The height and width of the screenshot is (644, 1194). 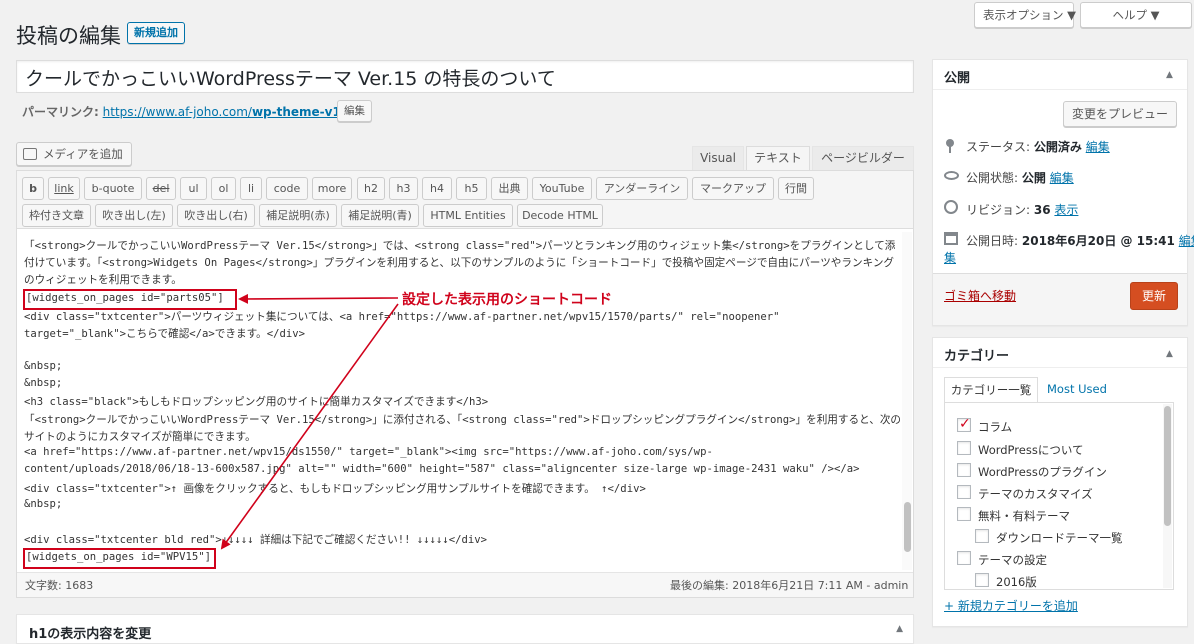 What do you see at coordinates (992, 241) in the screenshot?
I see `publish-date-label: 公開日時:` at bounding box center [992, 241].